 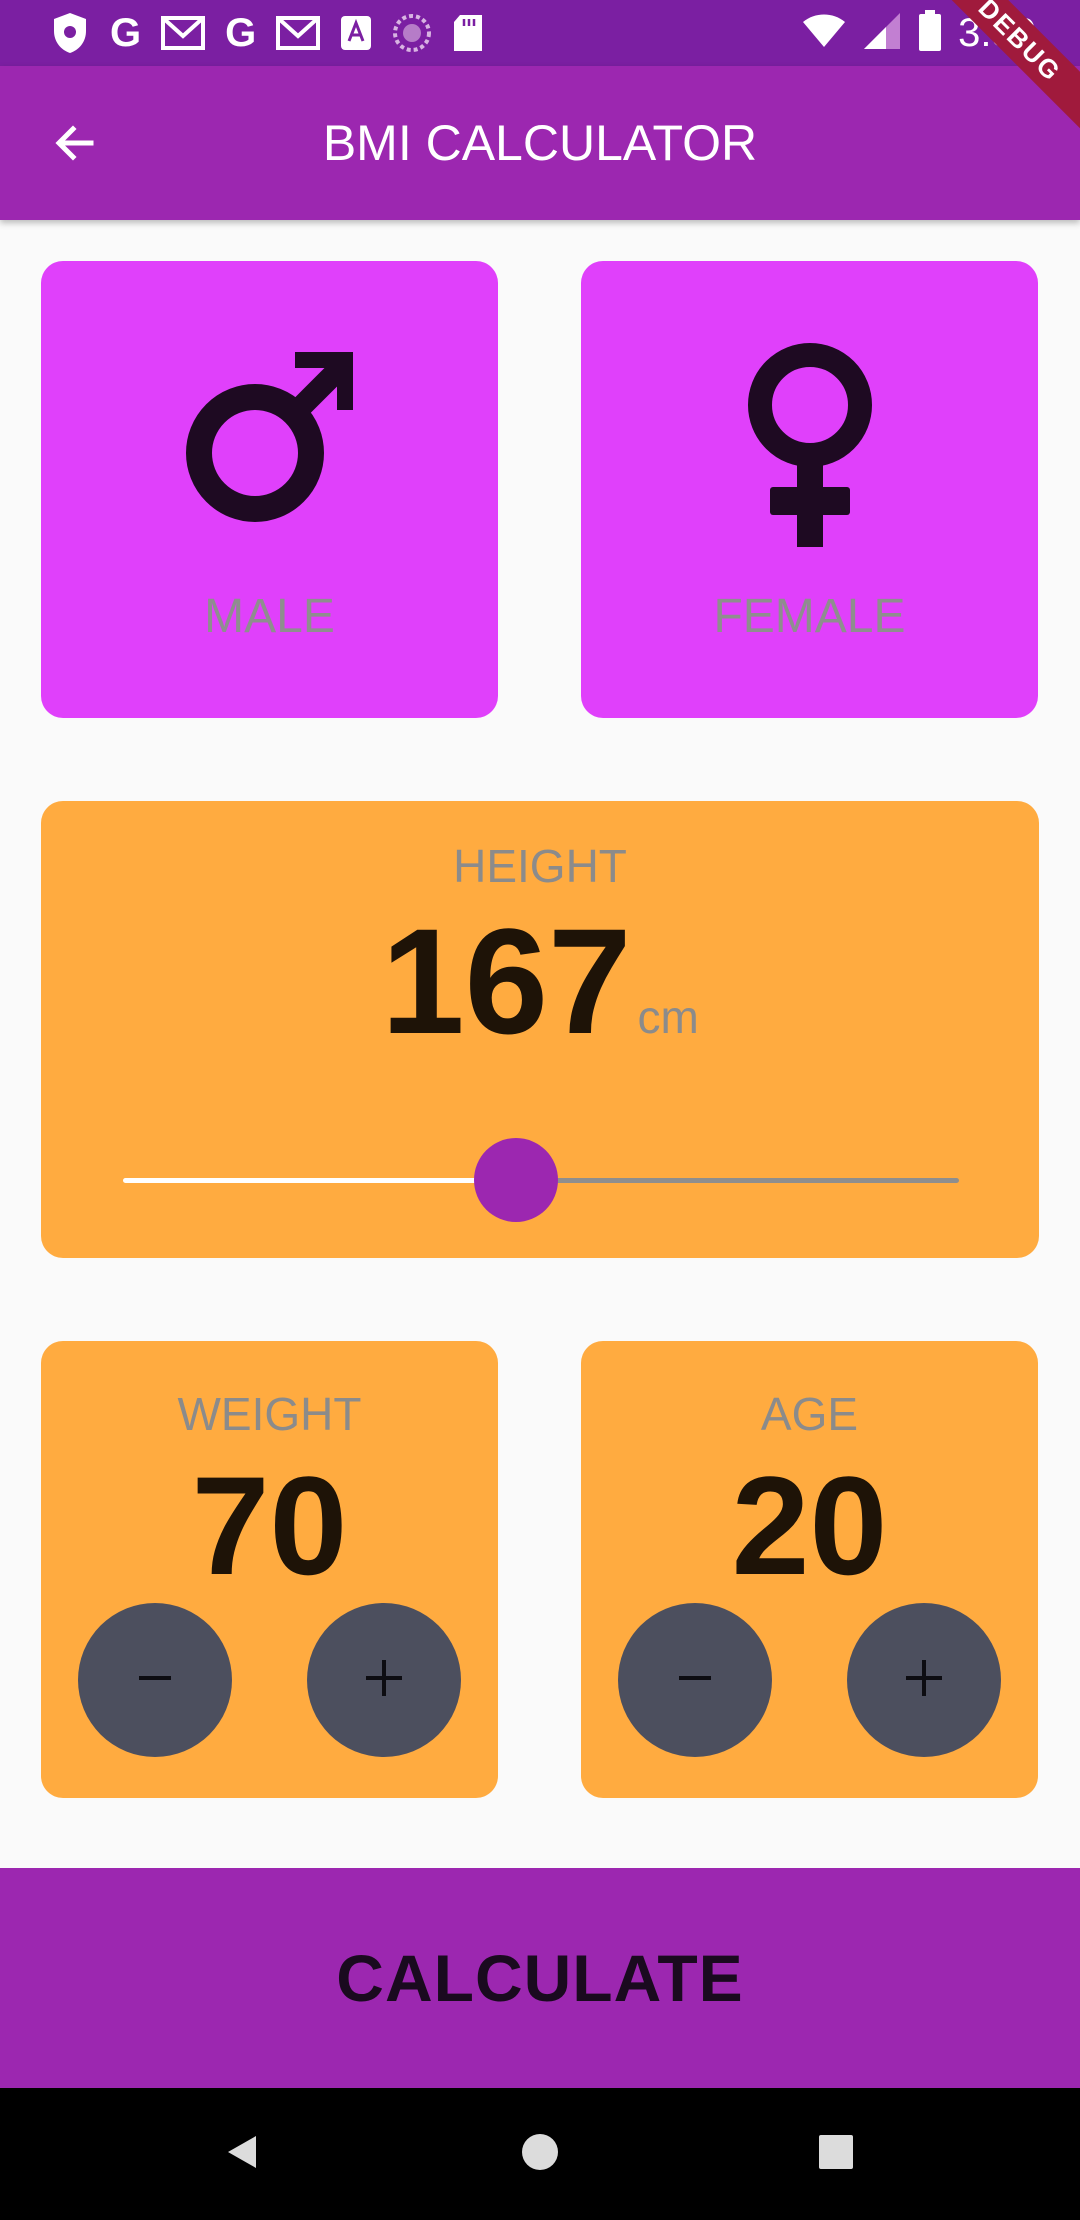 I want to click on shield-icon, so click(x=70, y=33).